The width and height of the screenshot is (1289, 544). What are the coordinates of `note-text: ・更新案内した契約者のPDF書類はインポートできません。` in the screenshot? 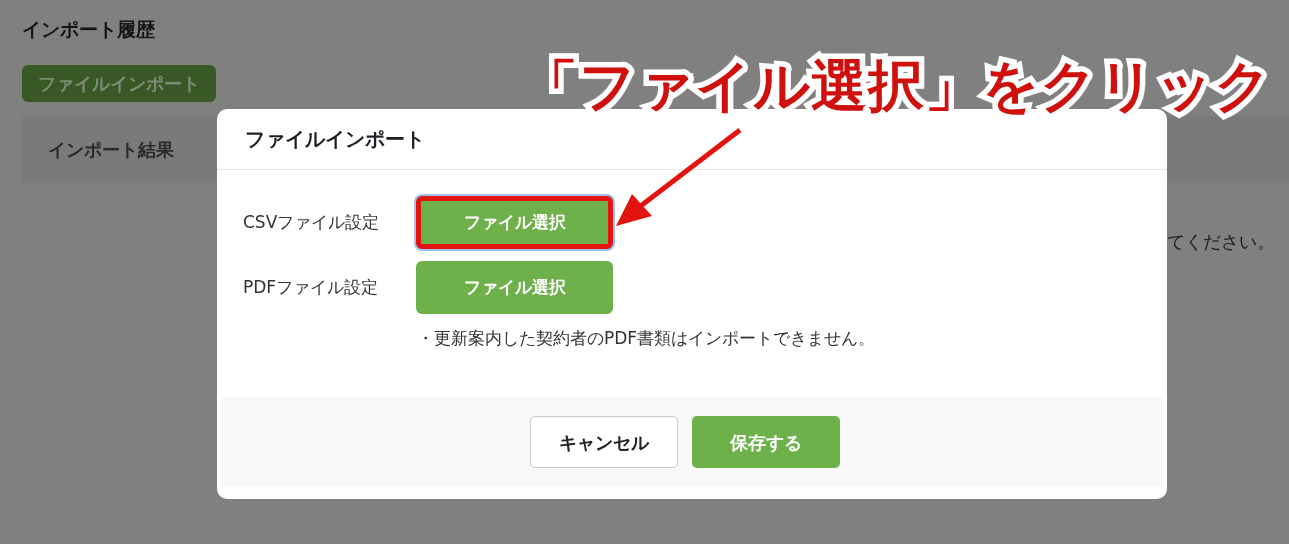 It's located at (646, 338).